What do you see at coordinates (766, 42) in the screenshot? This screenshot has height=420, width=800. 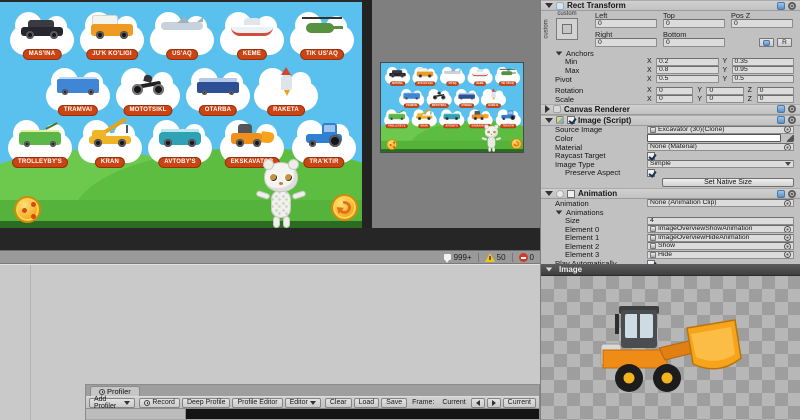 I see `blueprint-mode-button` at bounding box center [766, 42].